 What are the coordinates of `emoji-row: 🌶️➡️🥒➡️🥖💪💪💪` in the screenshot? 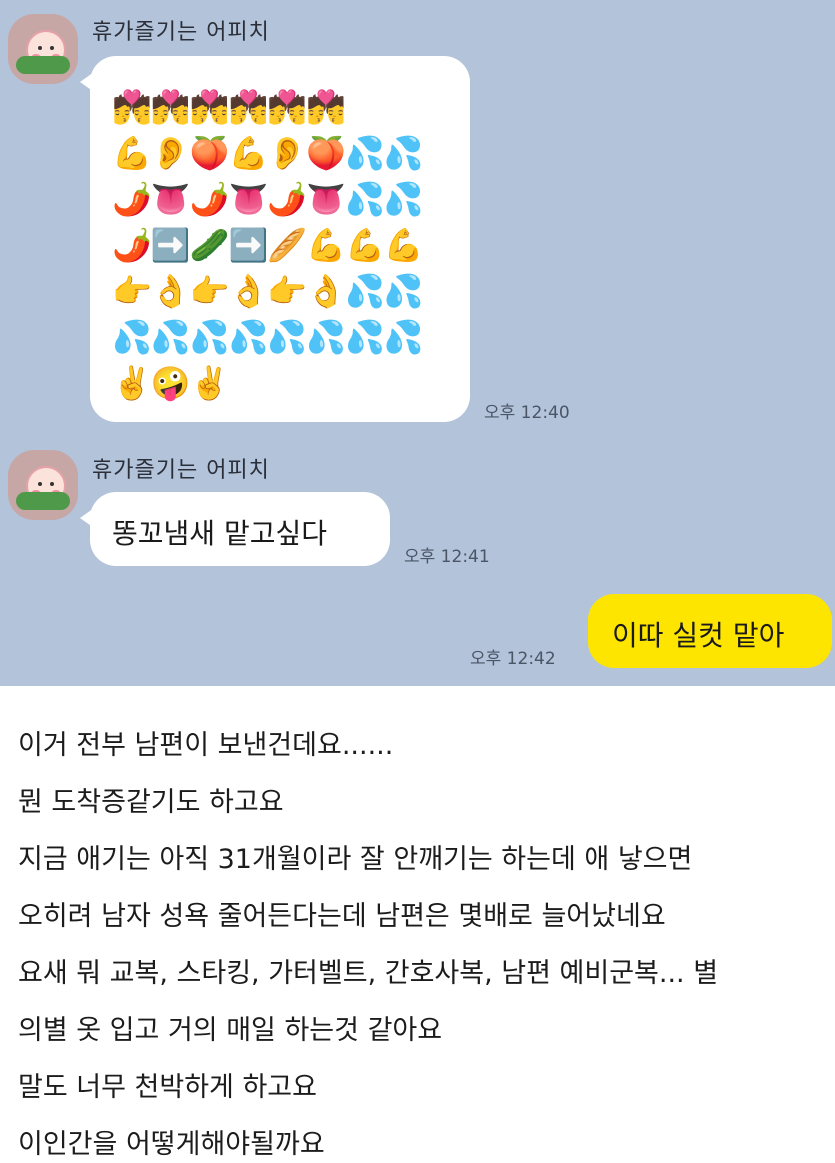 It's located at (268, 245).